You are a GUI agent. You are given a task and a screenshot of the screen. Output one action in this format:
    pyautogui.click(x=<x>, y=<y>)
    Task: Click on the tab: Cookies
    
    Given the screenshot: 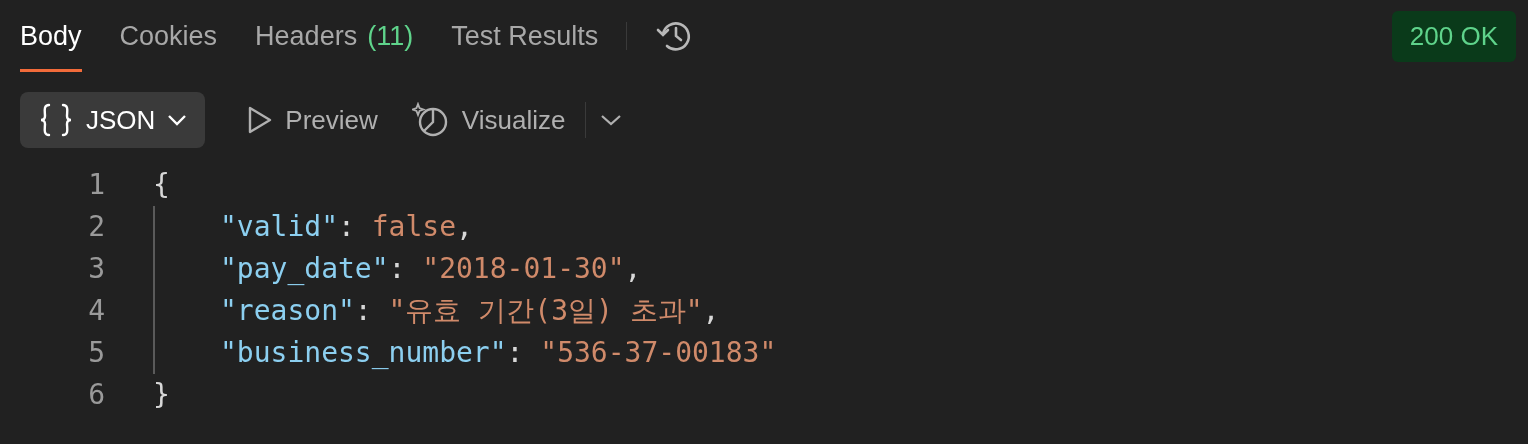 What is the action you would take?
    pyautogui.click(x=168, y=36)
    